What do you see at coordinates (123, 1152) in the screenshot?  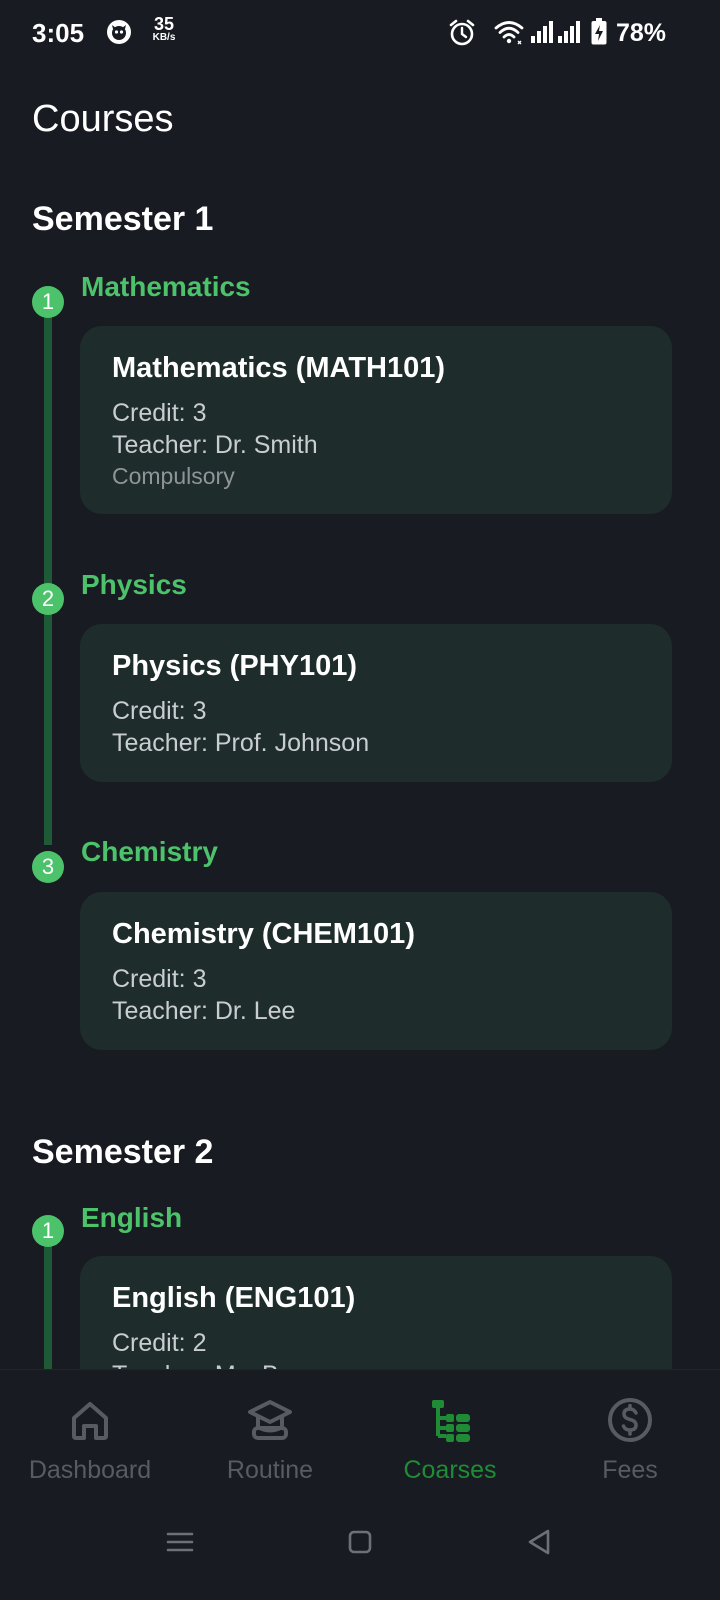 I see `semester-title: Semester 2` at bounding box center [123, 1152].